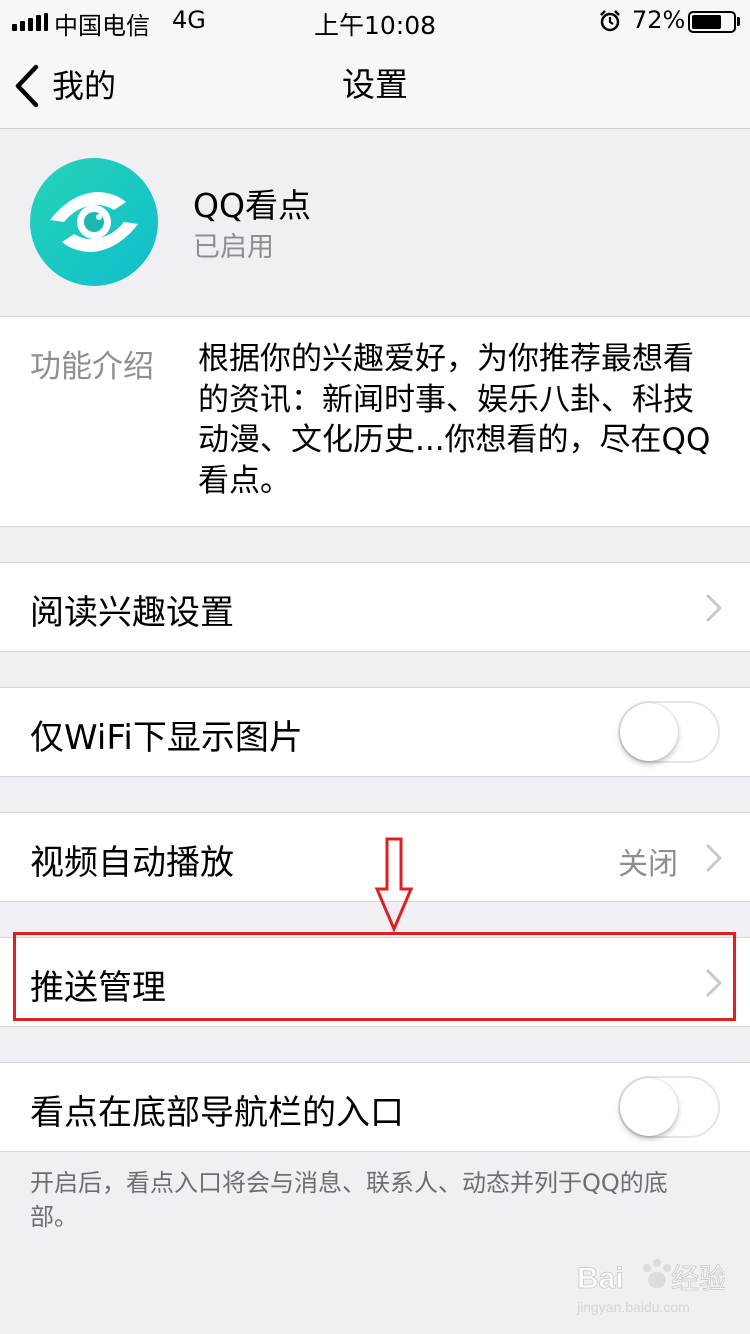  What do you see at coordinates (698, 1278) in the screenshot?
I see `svg-text: 经验` at bounding box center [698, 1278].